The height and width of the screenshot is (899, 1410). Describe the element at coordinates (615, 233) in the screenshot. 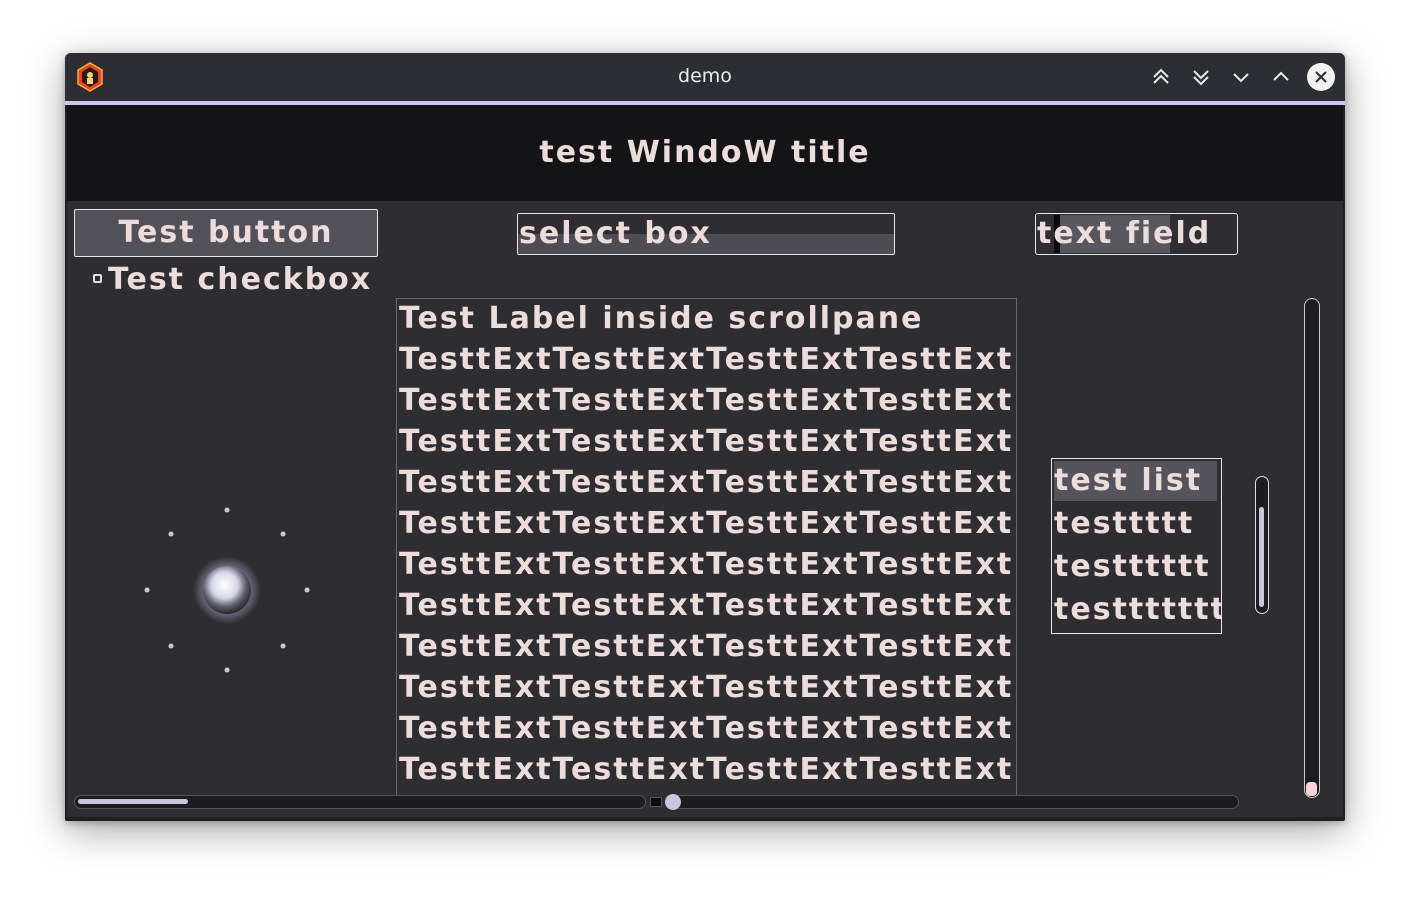

I see `select-box-value: select box` at that location.